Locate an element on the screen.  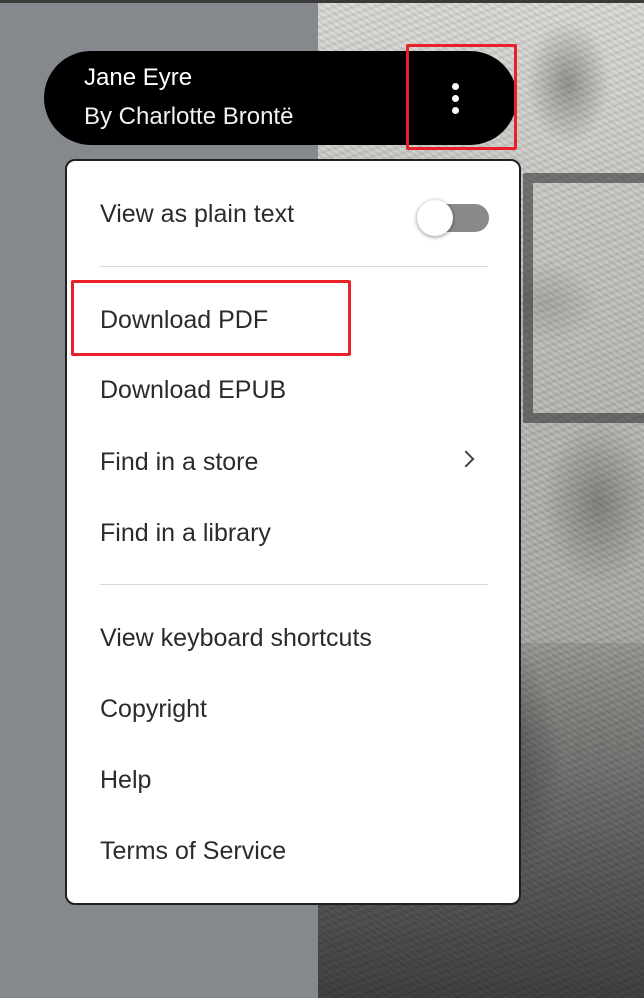
download-pdf-highlight is located at coordinates (211, 318).